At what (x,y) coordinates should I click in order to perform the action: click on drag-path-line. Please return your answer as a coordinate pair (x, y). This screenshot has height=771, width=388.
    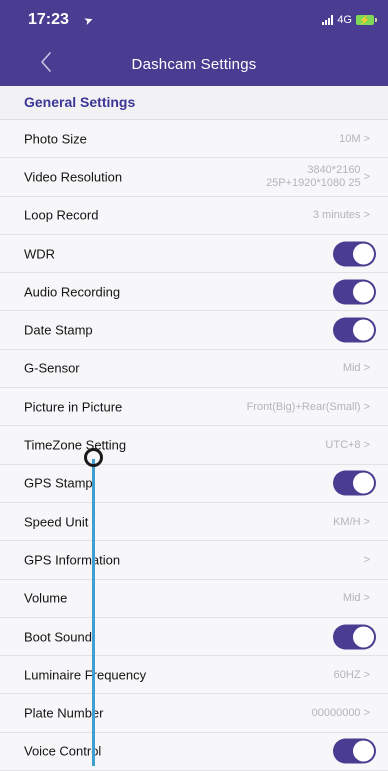
    Looking at the image, I should click on (93, 612).